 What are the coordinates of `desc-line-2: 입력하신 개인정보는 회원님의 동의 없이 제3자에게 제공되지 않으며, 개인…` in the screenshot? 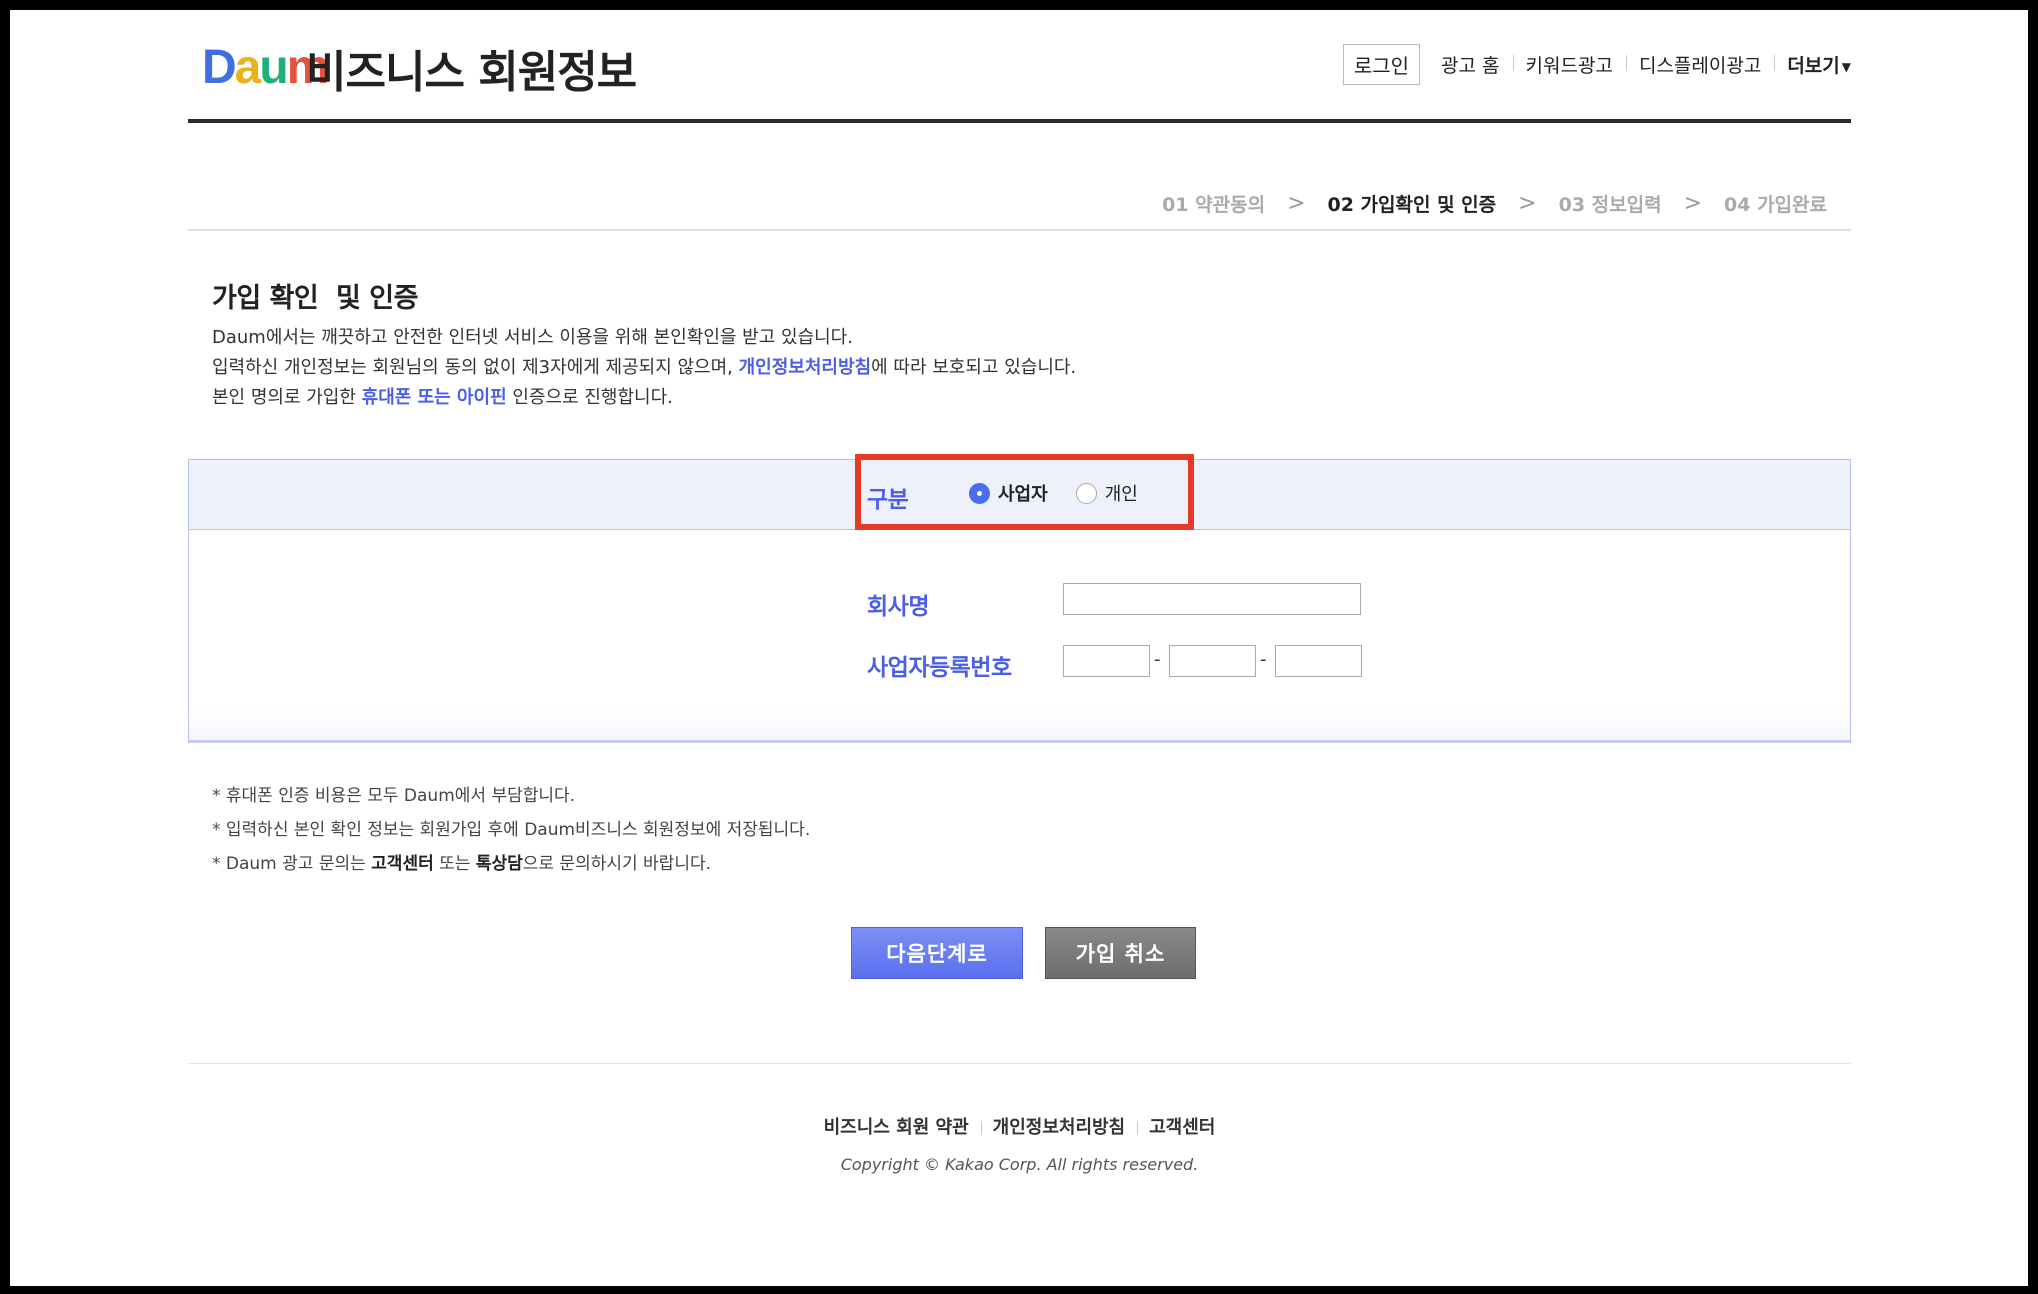 It's located at (644, 368).